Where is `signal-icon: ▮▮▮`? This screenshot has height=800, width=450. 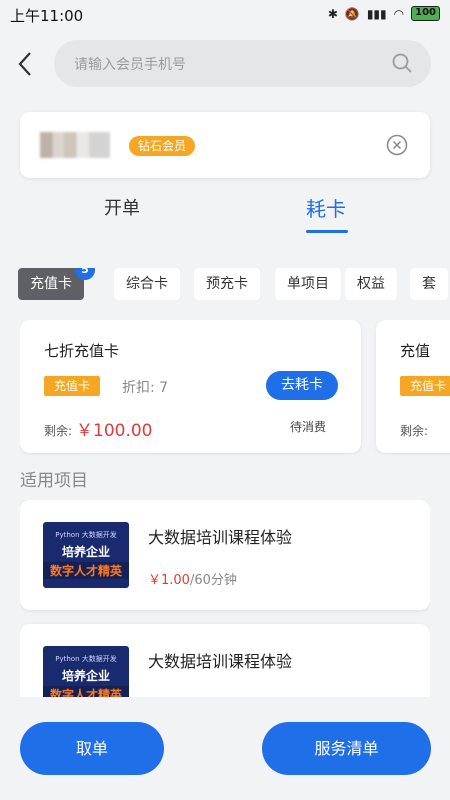
signal-icon: ▮▮▮ is located at coordinates (376, 13).